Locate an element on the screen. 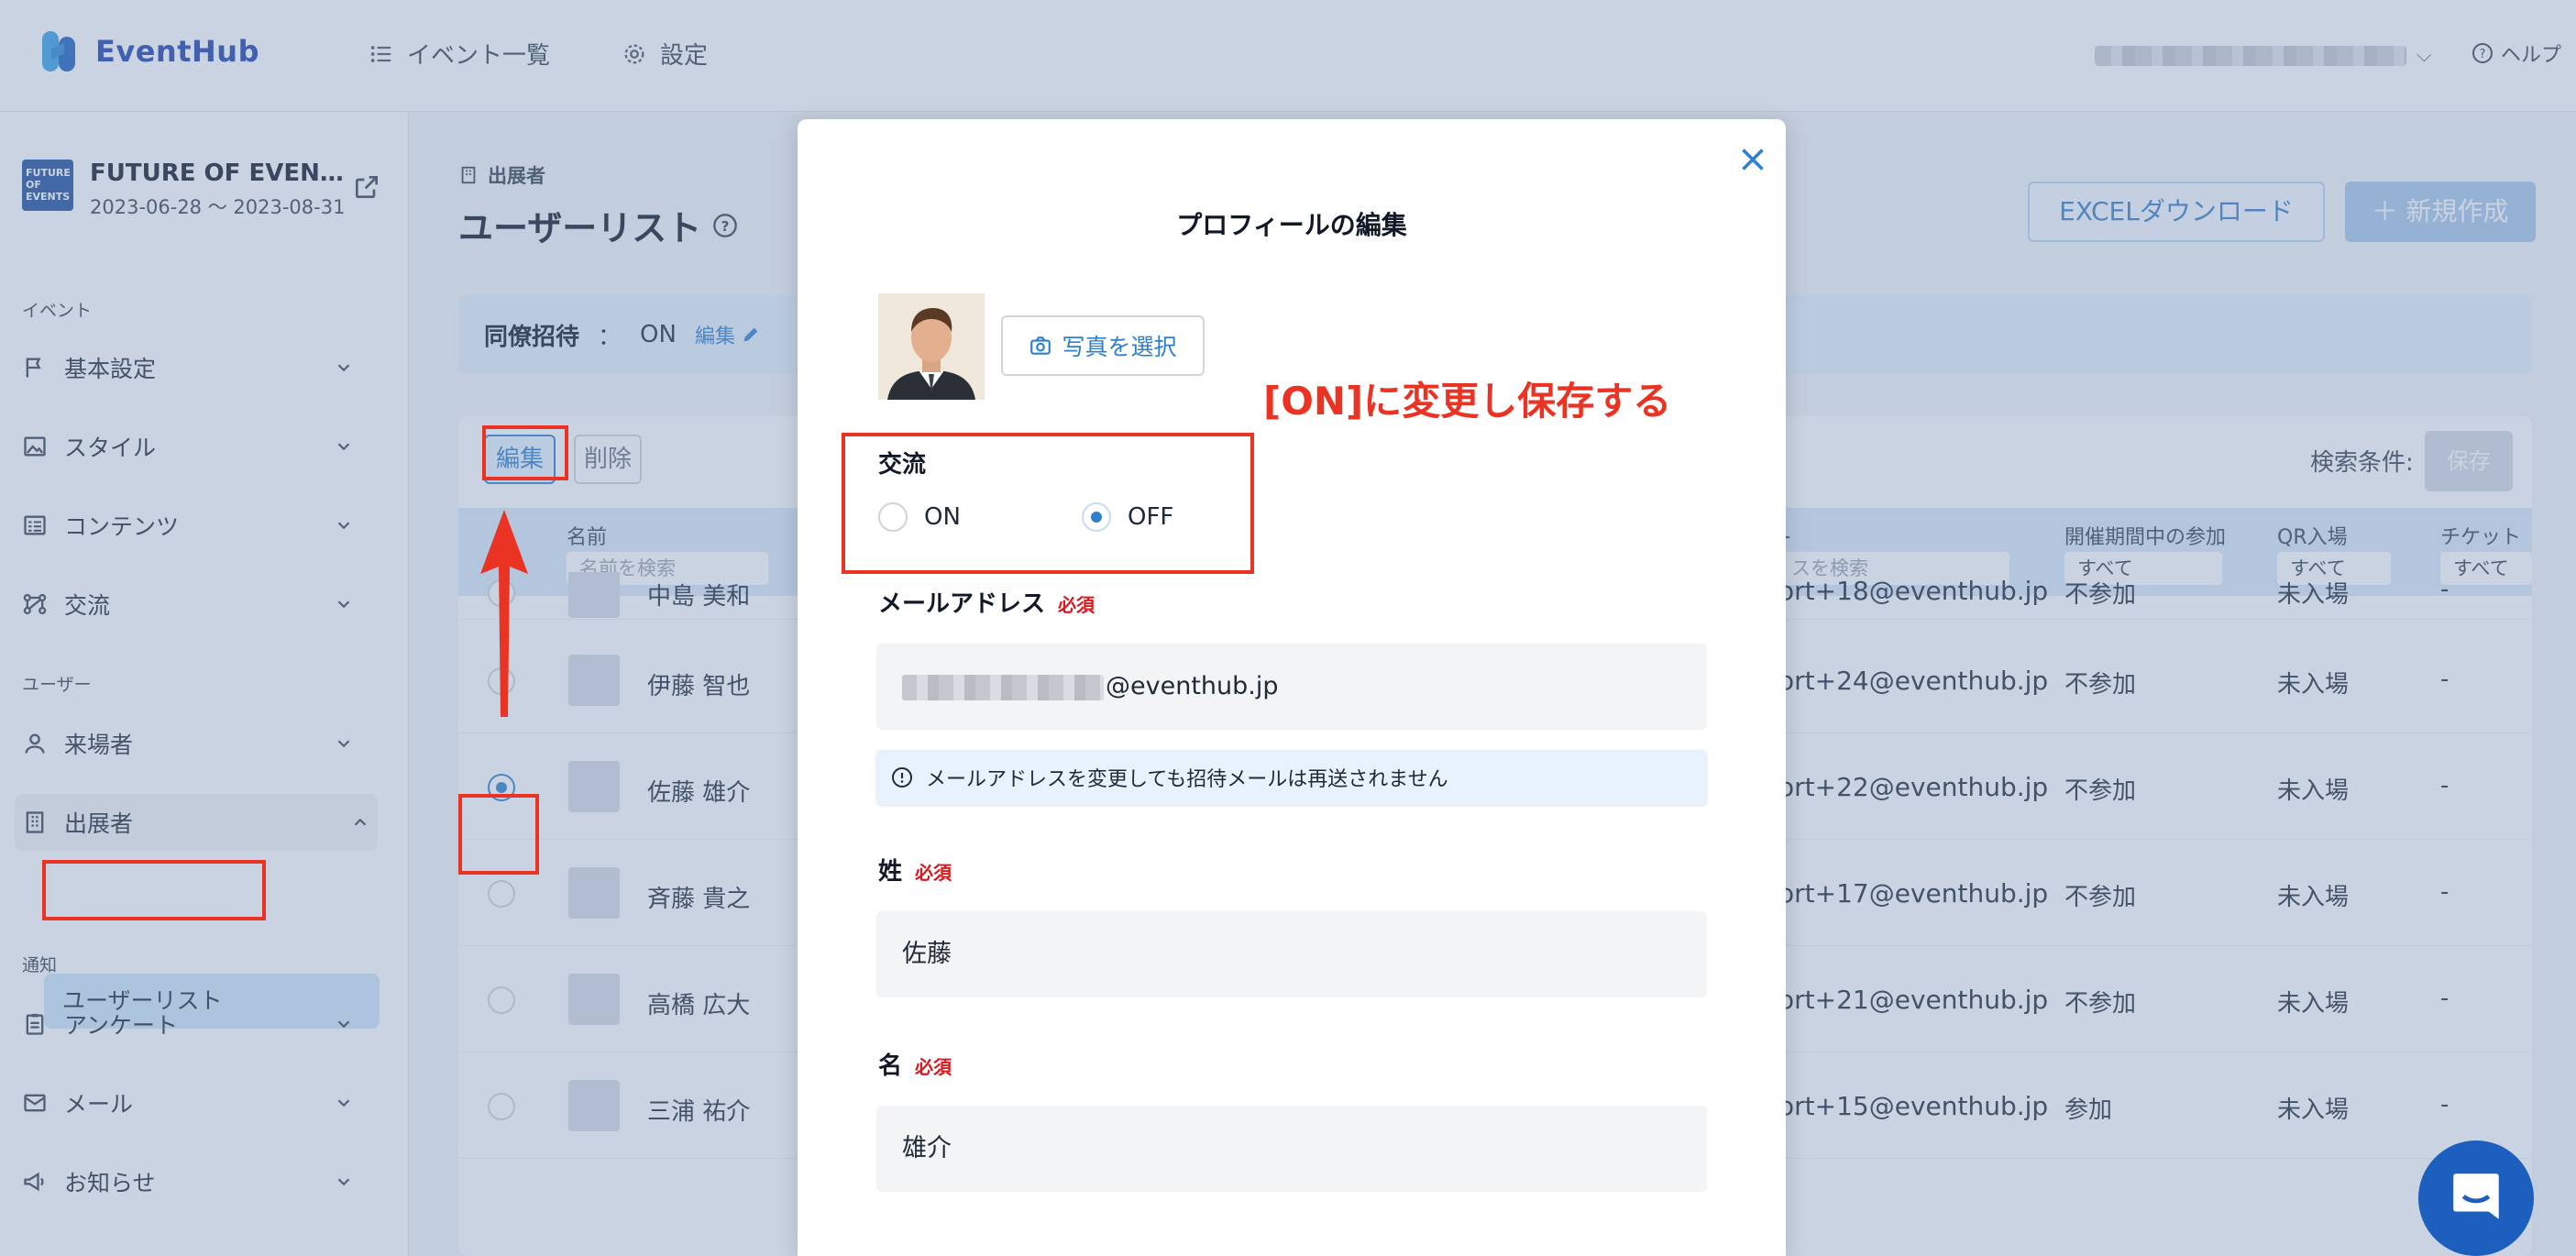 The image size is (2576, 1256). email-notice-text: メールアドレスを変更しても招待メールは再送されません is located at coordinates (1187, 779).